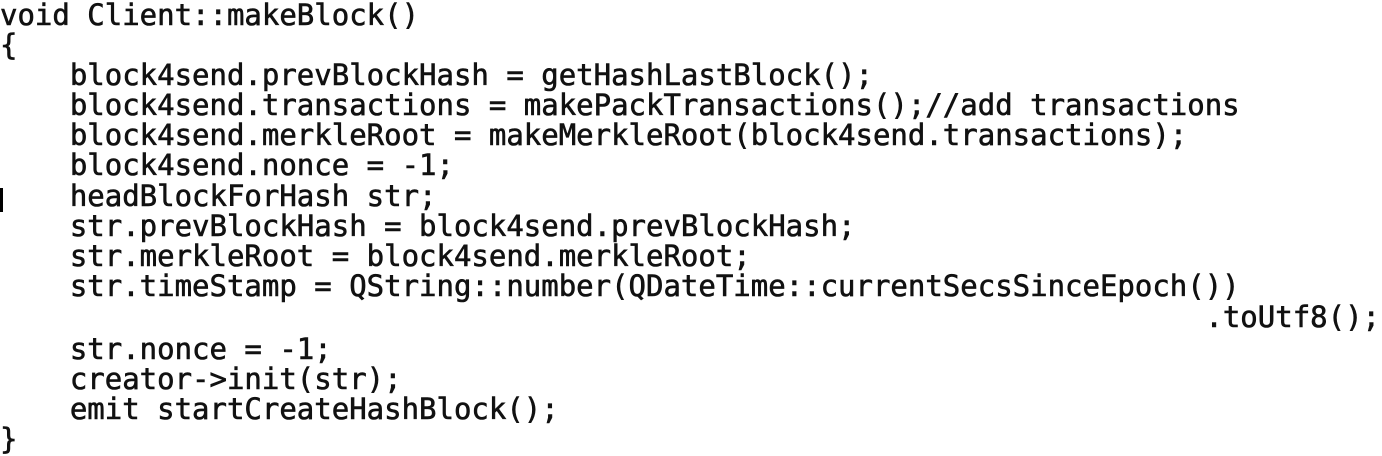 The image size is (1382, 456). Describe the element at coordinates (166, 349) in the screenshot. I see `code-line: str.nonce = -1;` at that location.